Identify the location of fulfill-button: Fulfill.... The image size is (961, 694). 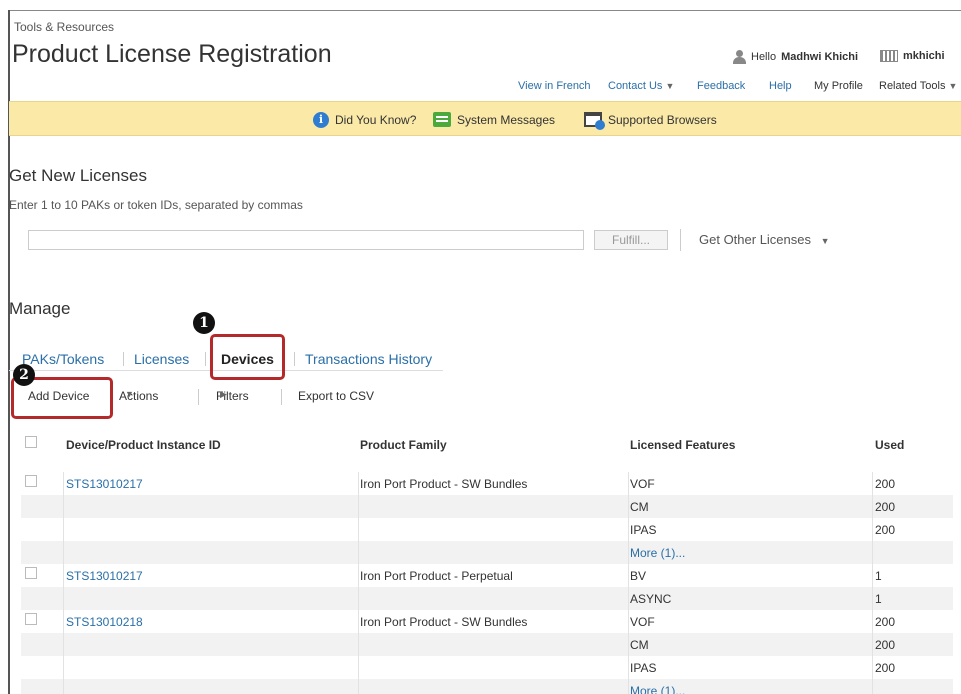
(631, 240).